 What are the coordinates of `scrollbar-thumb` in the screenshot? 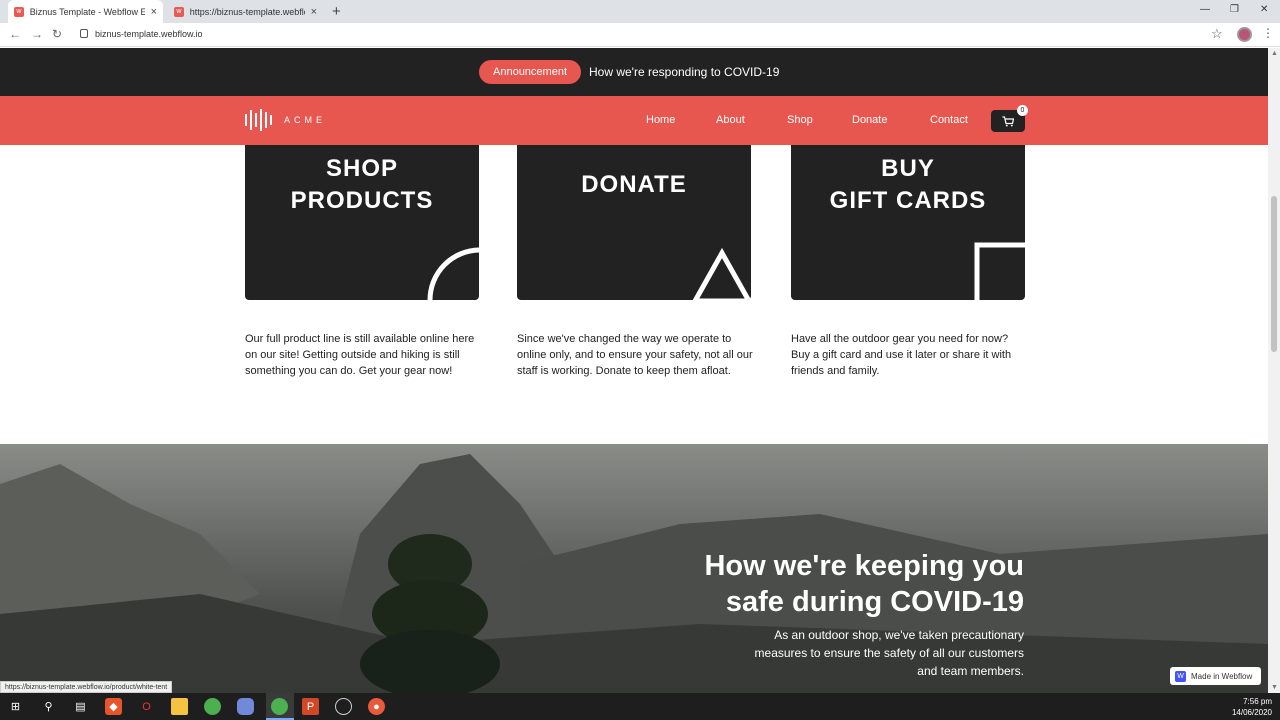 It's located at (1274, 274).